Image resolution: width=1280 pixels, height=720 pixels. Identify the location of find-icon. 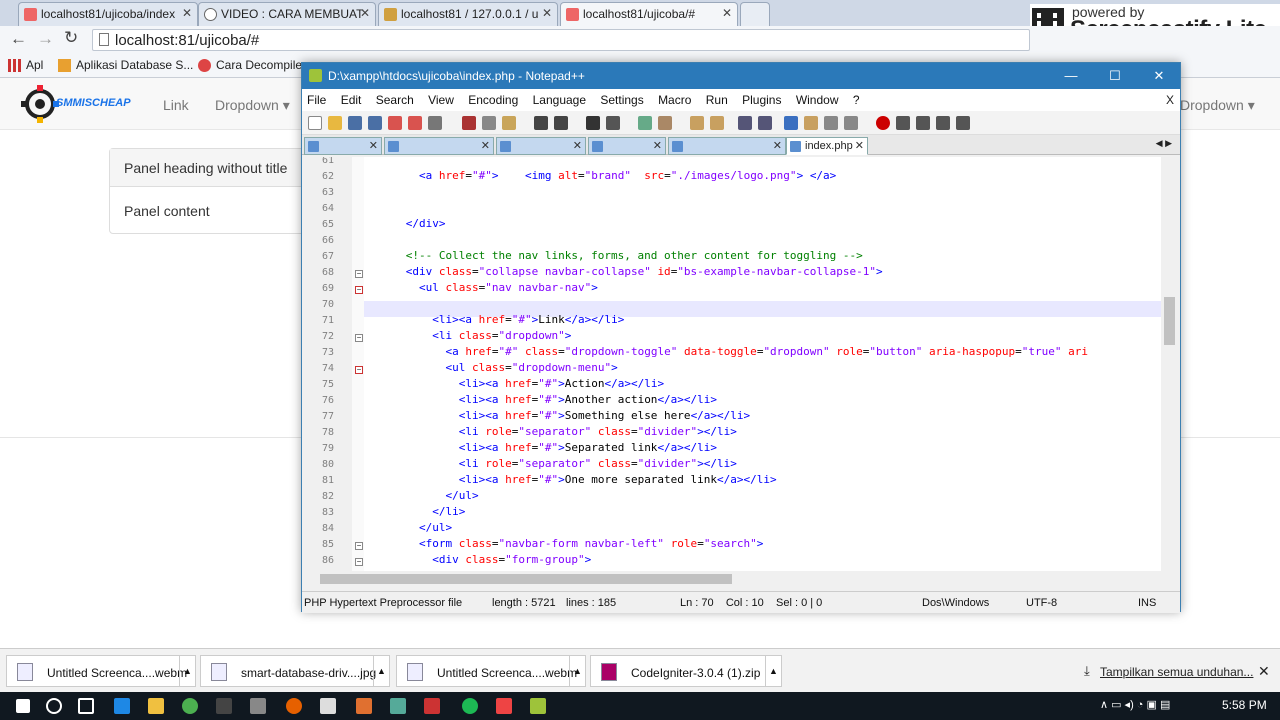
(593, 123).